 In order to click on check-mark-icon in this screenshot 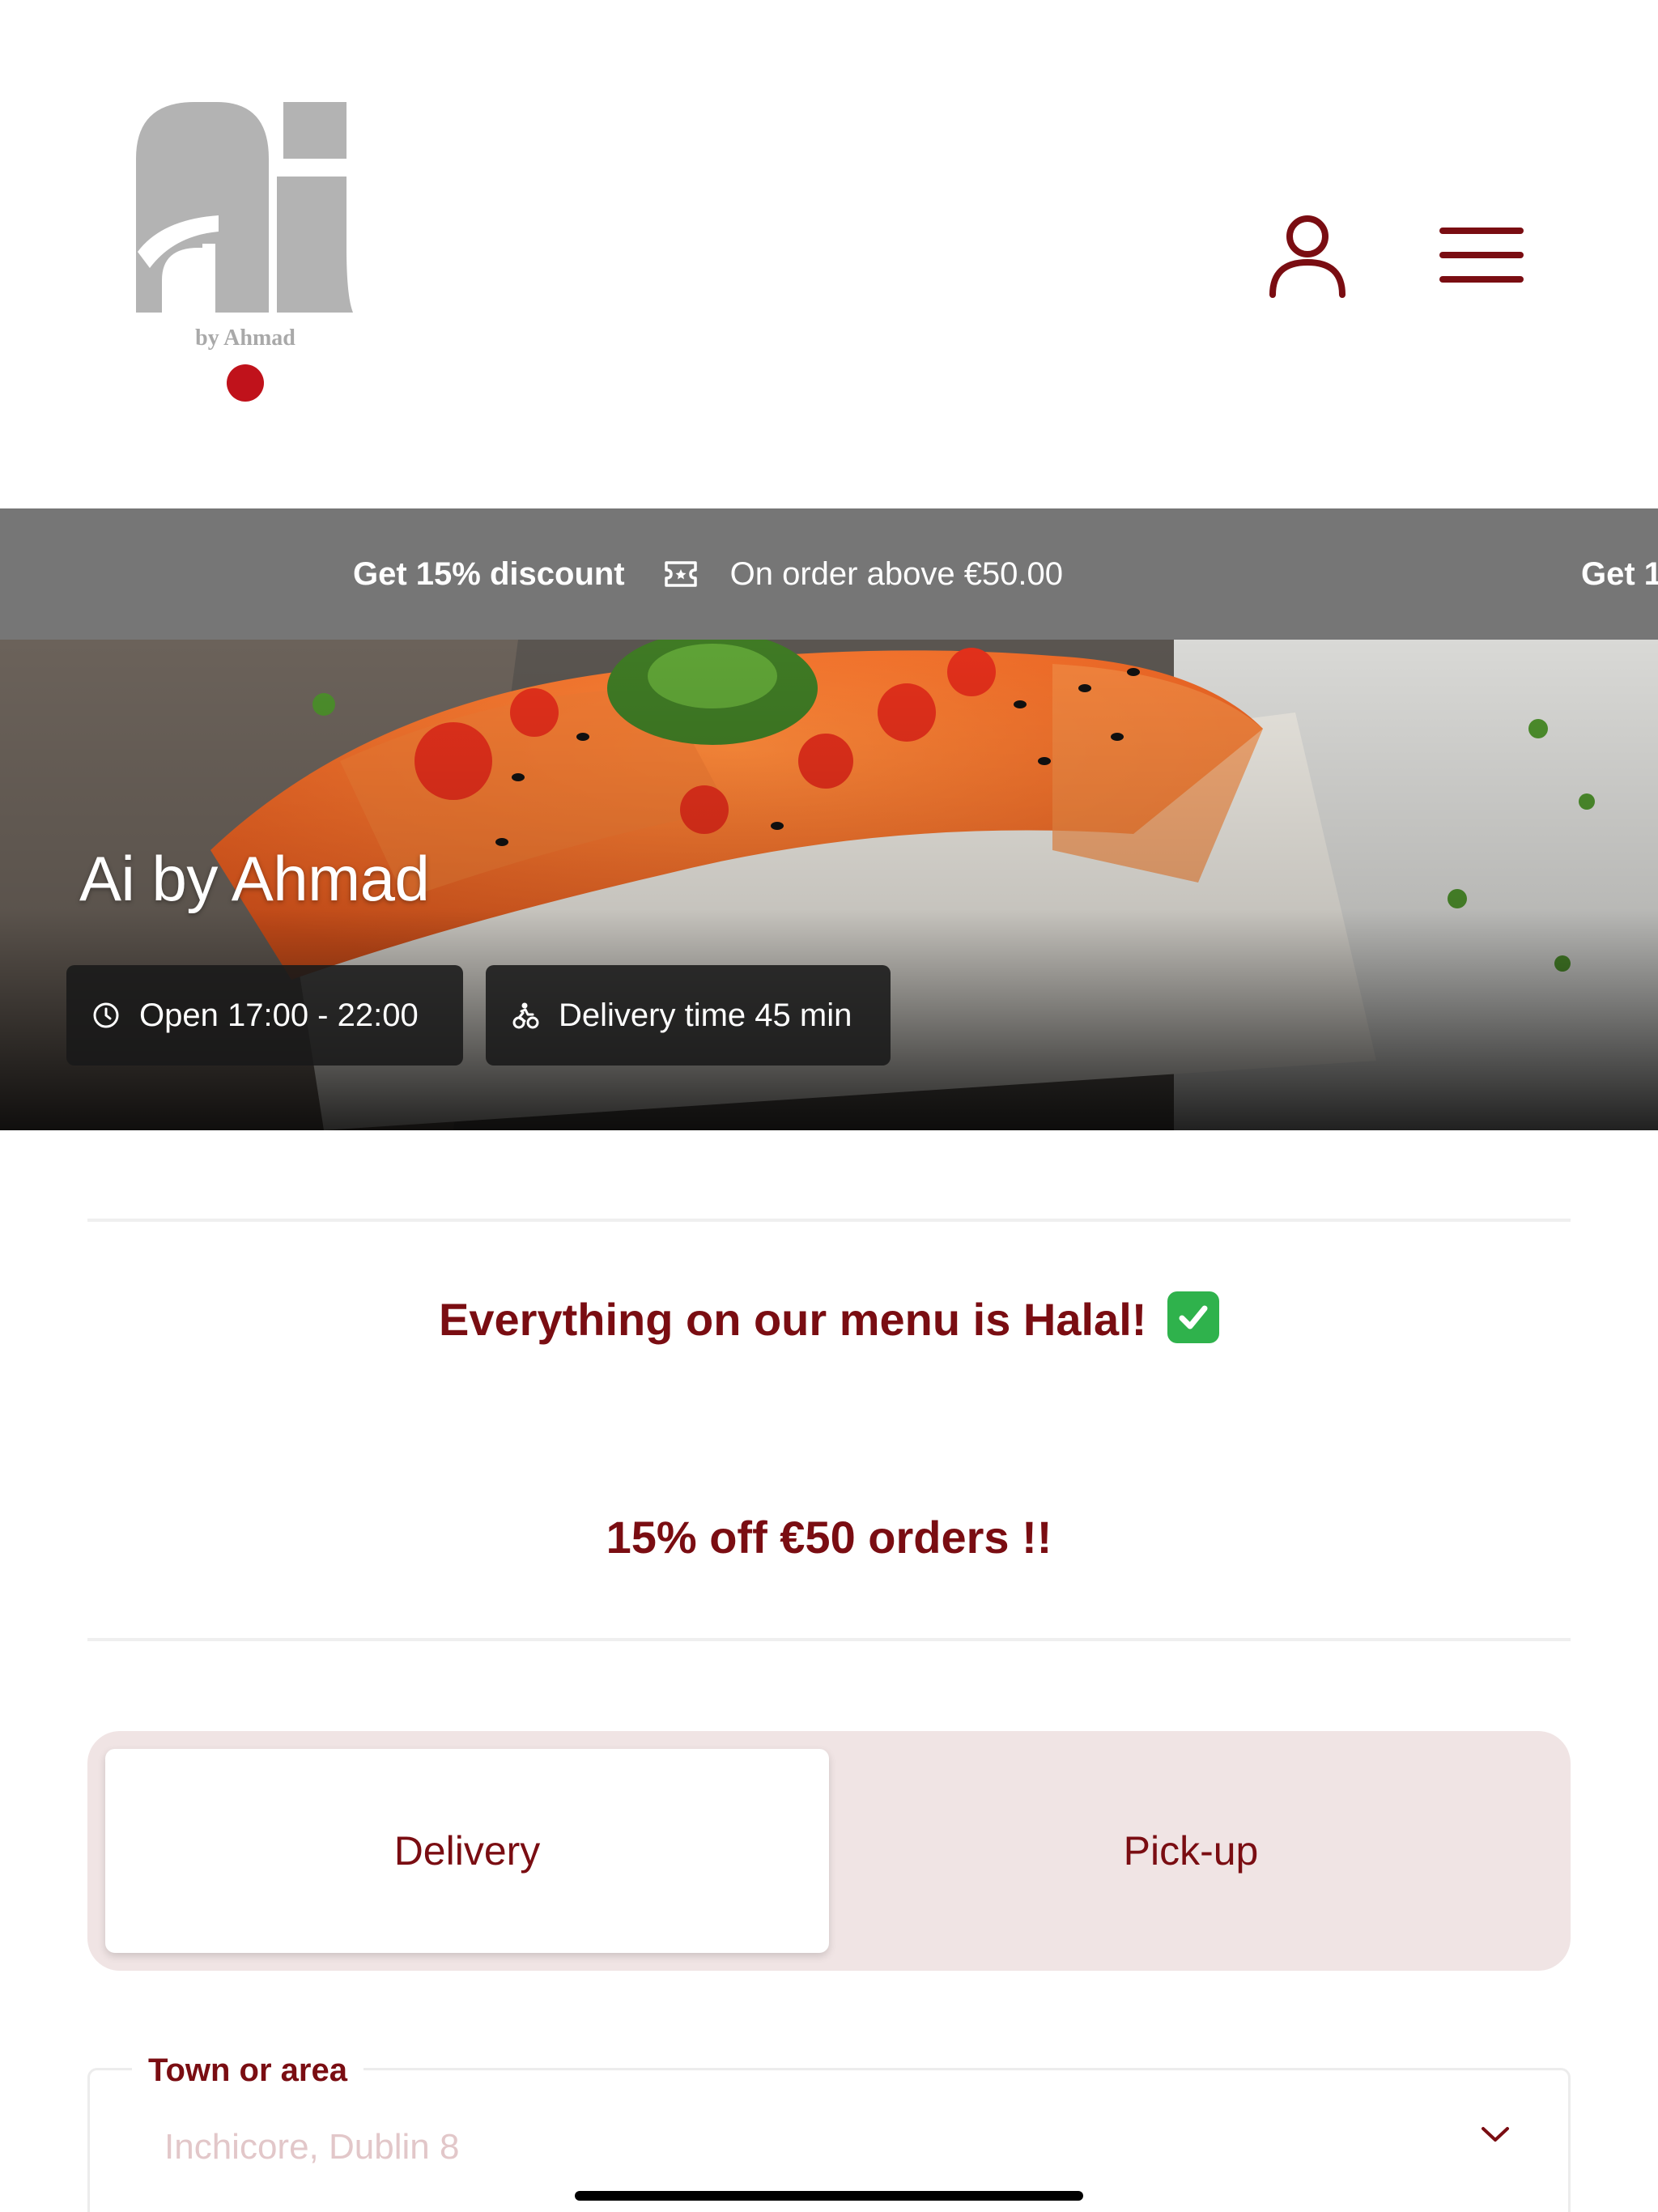, I will do `click(1193, 1317)`.